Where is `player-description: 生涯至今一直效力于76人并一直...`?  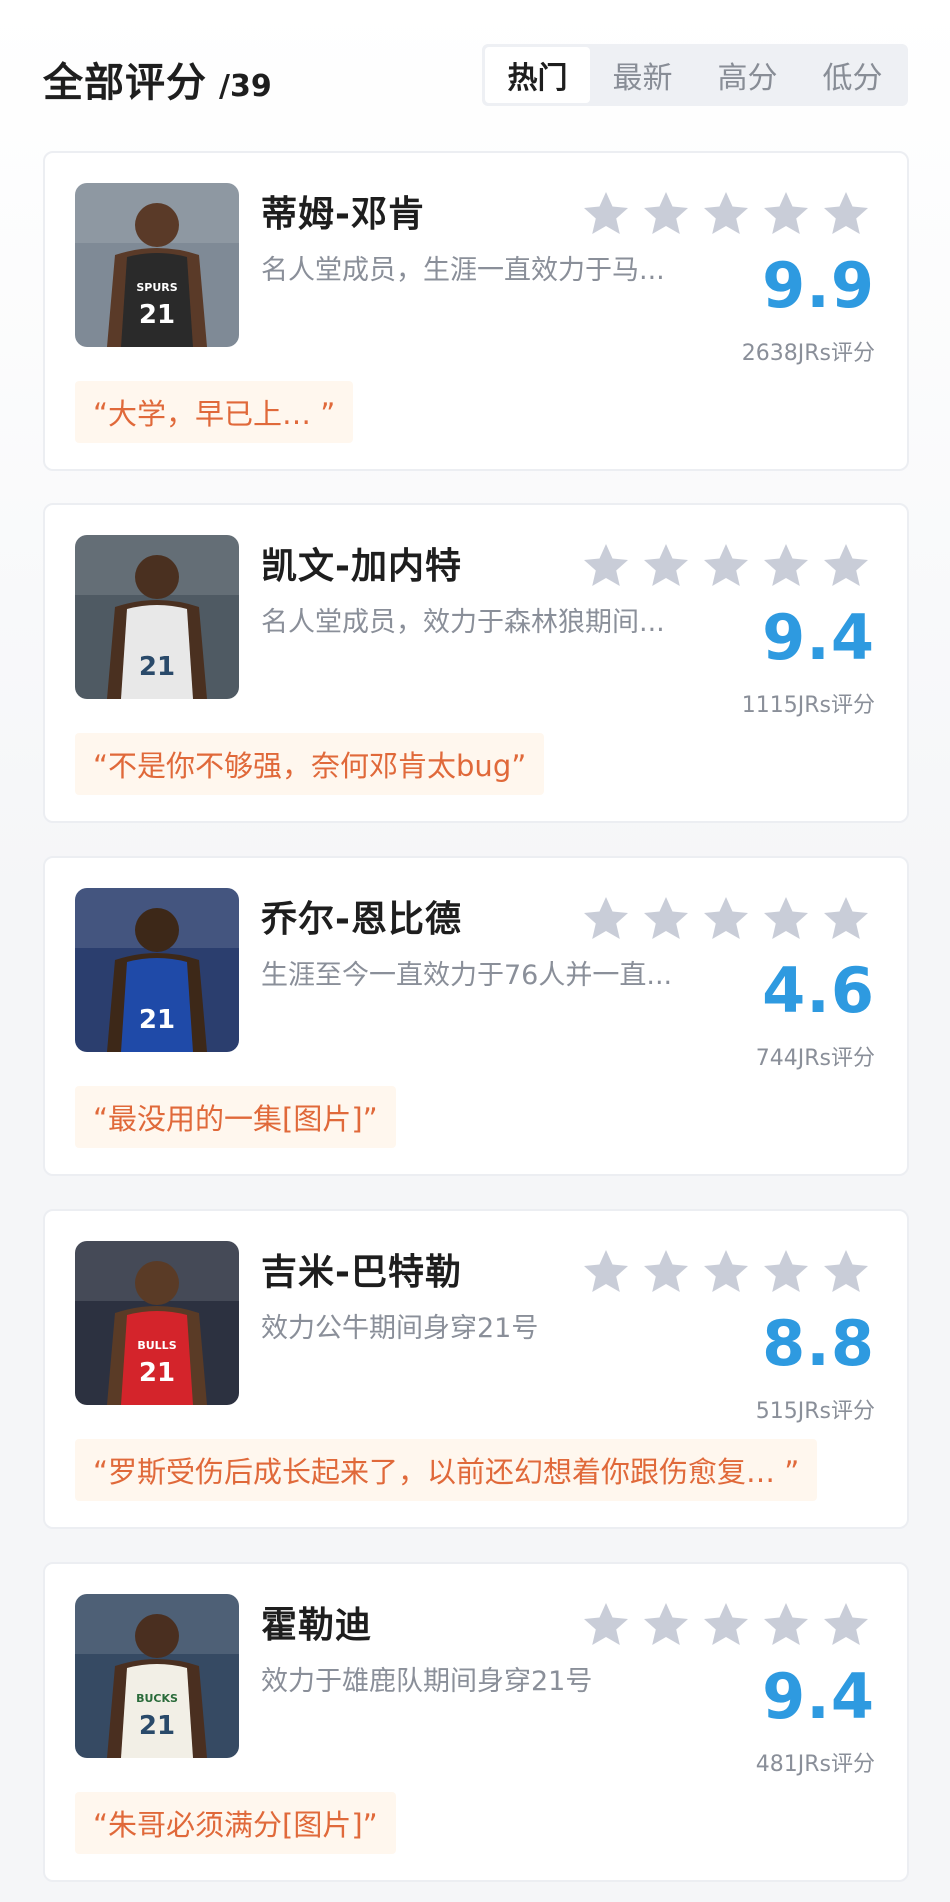
player-description: 生涯至今一直效力于76人并一直... is located at coordinates (467, 975).